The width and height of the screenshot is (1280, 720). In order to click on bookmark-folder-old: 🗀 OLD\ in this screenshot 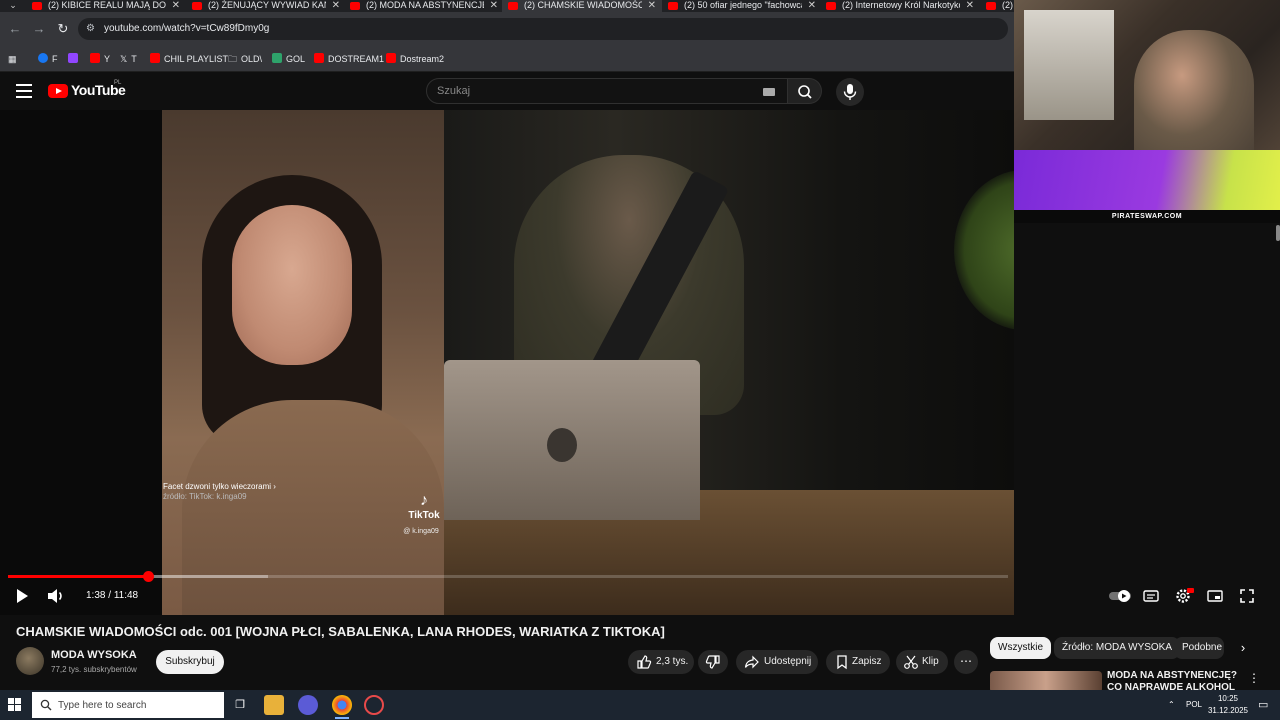, I will do `click(245, 59)`.